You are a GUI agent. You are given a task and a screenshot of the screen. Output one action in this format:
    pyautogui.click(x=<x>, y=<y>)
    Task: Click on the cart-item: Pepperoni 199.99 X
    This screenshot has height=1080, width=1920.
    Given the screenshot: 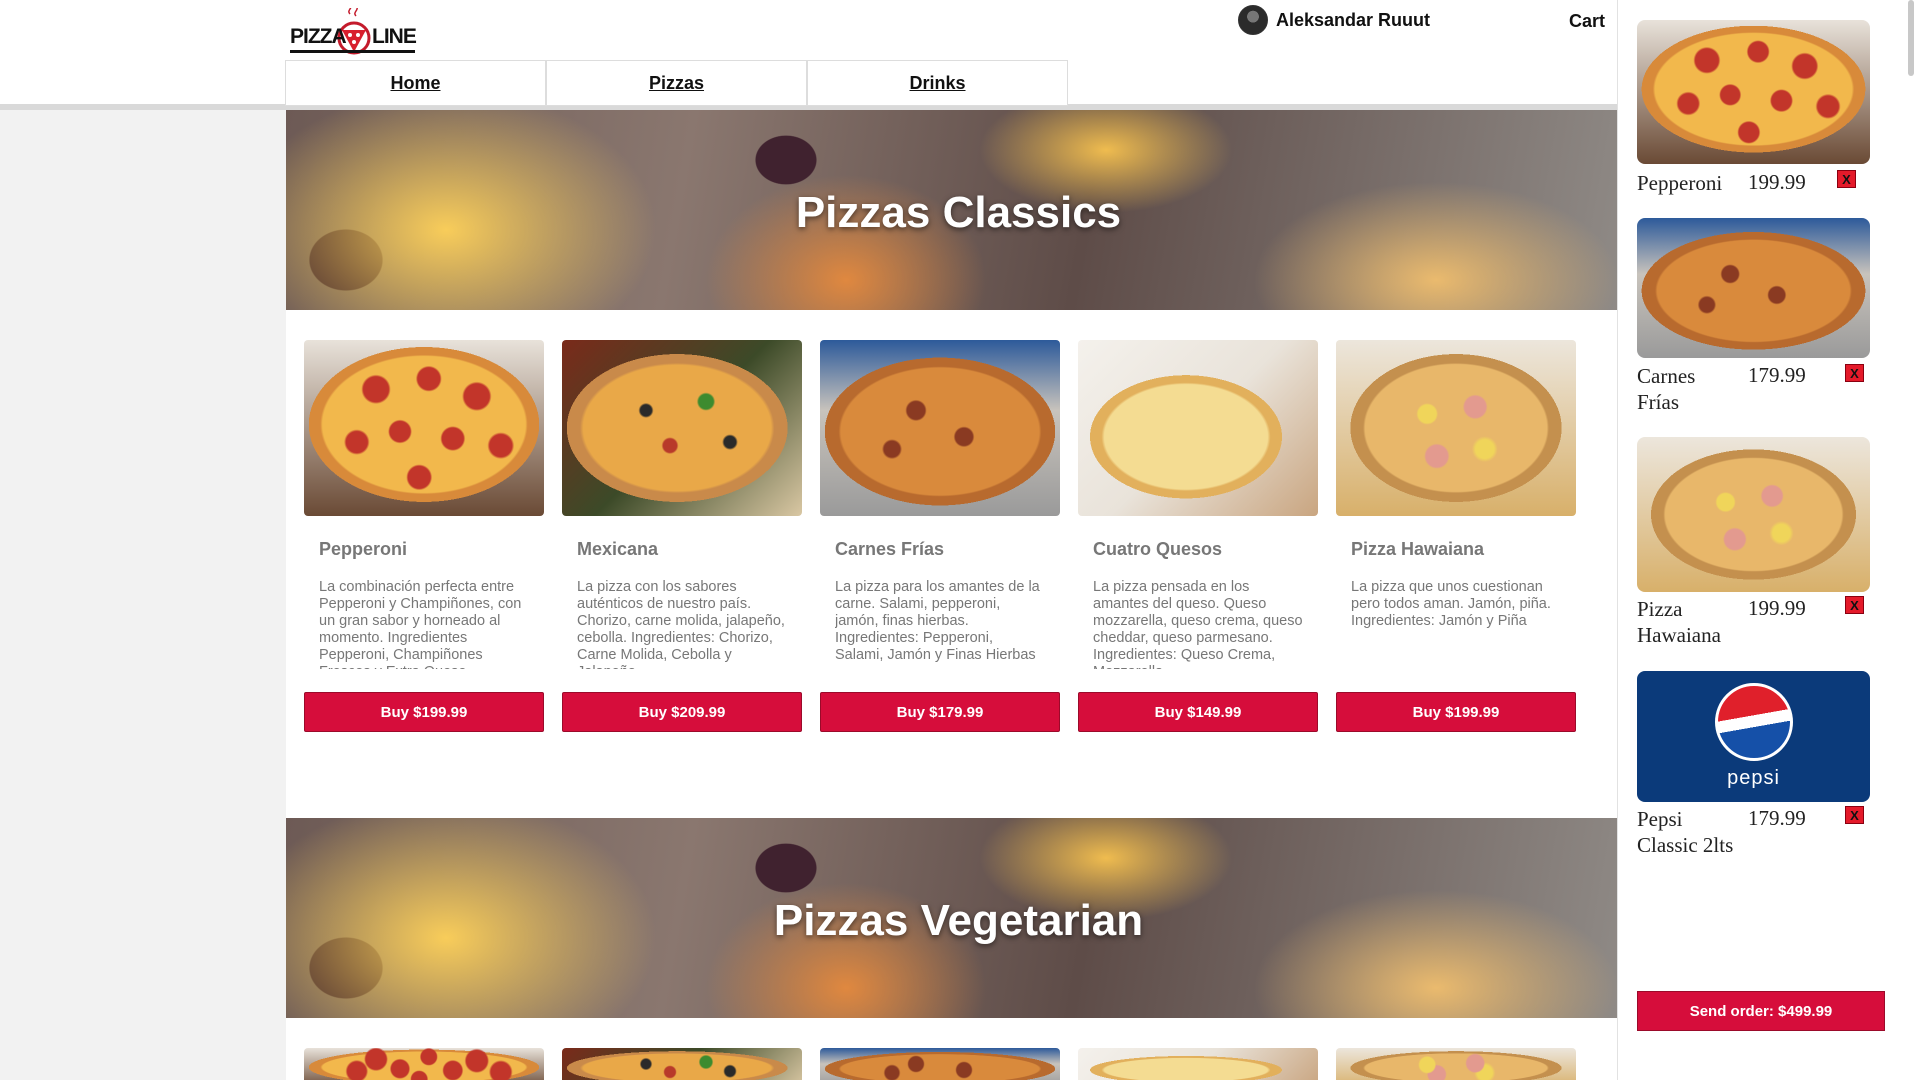 What is the action you would take?
    pyautogui.click(x=1757, y=107)
    